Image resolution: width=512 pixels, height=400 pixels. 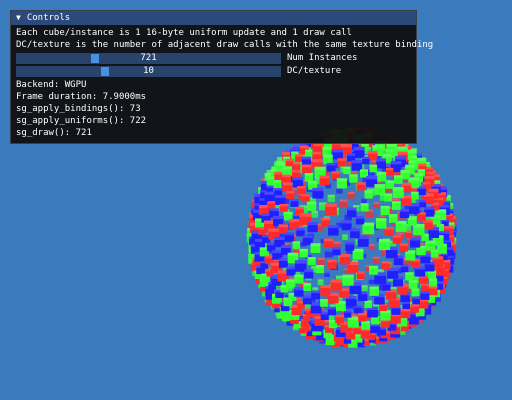 I want to click on num-instances-slider: 721, so click(x=148, y=58).